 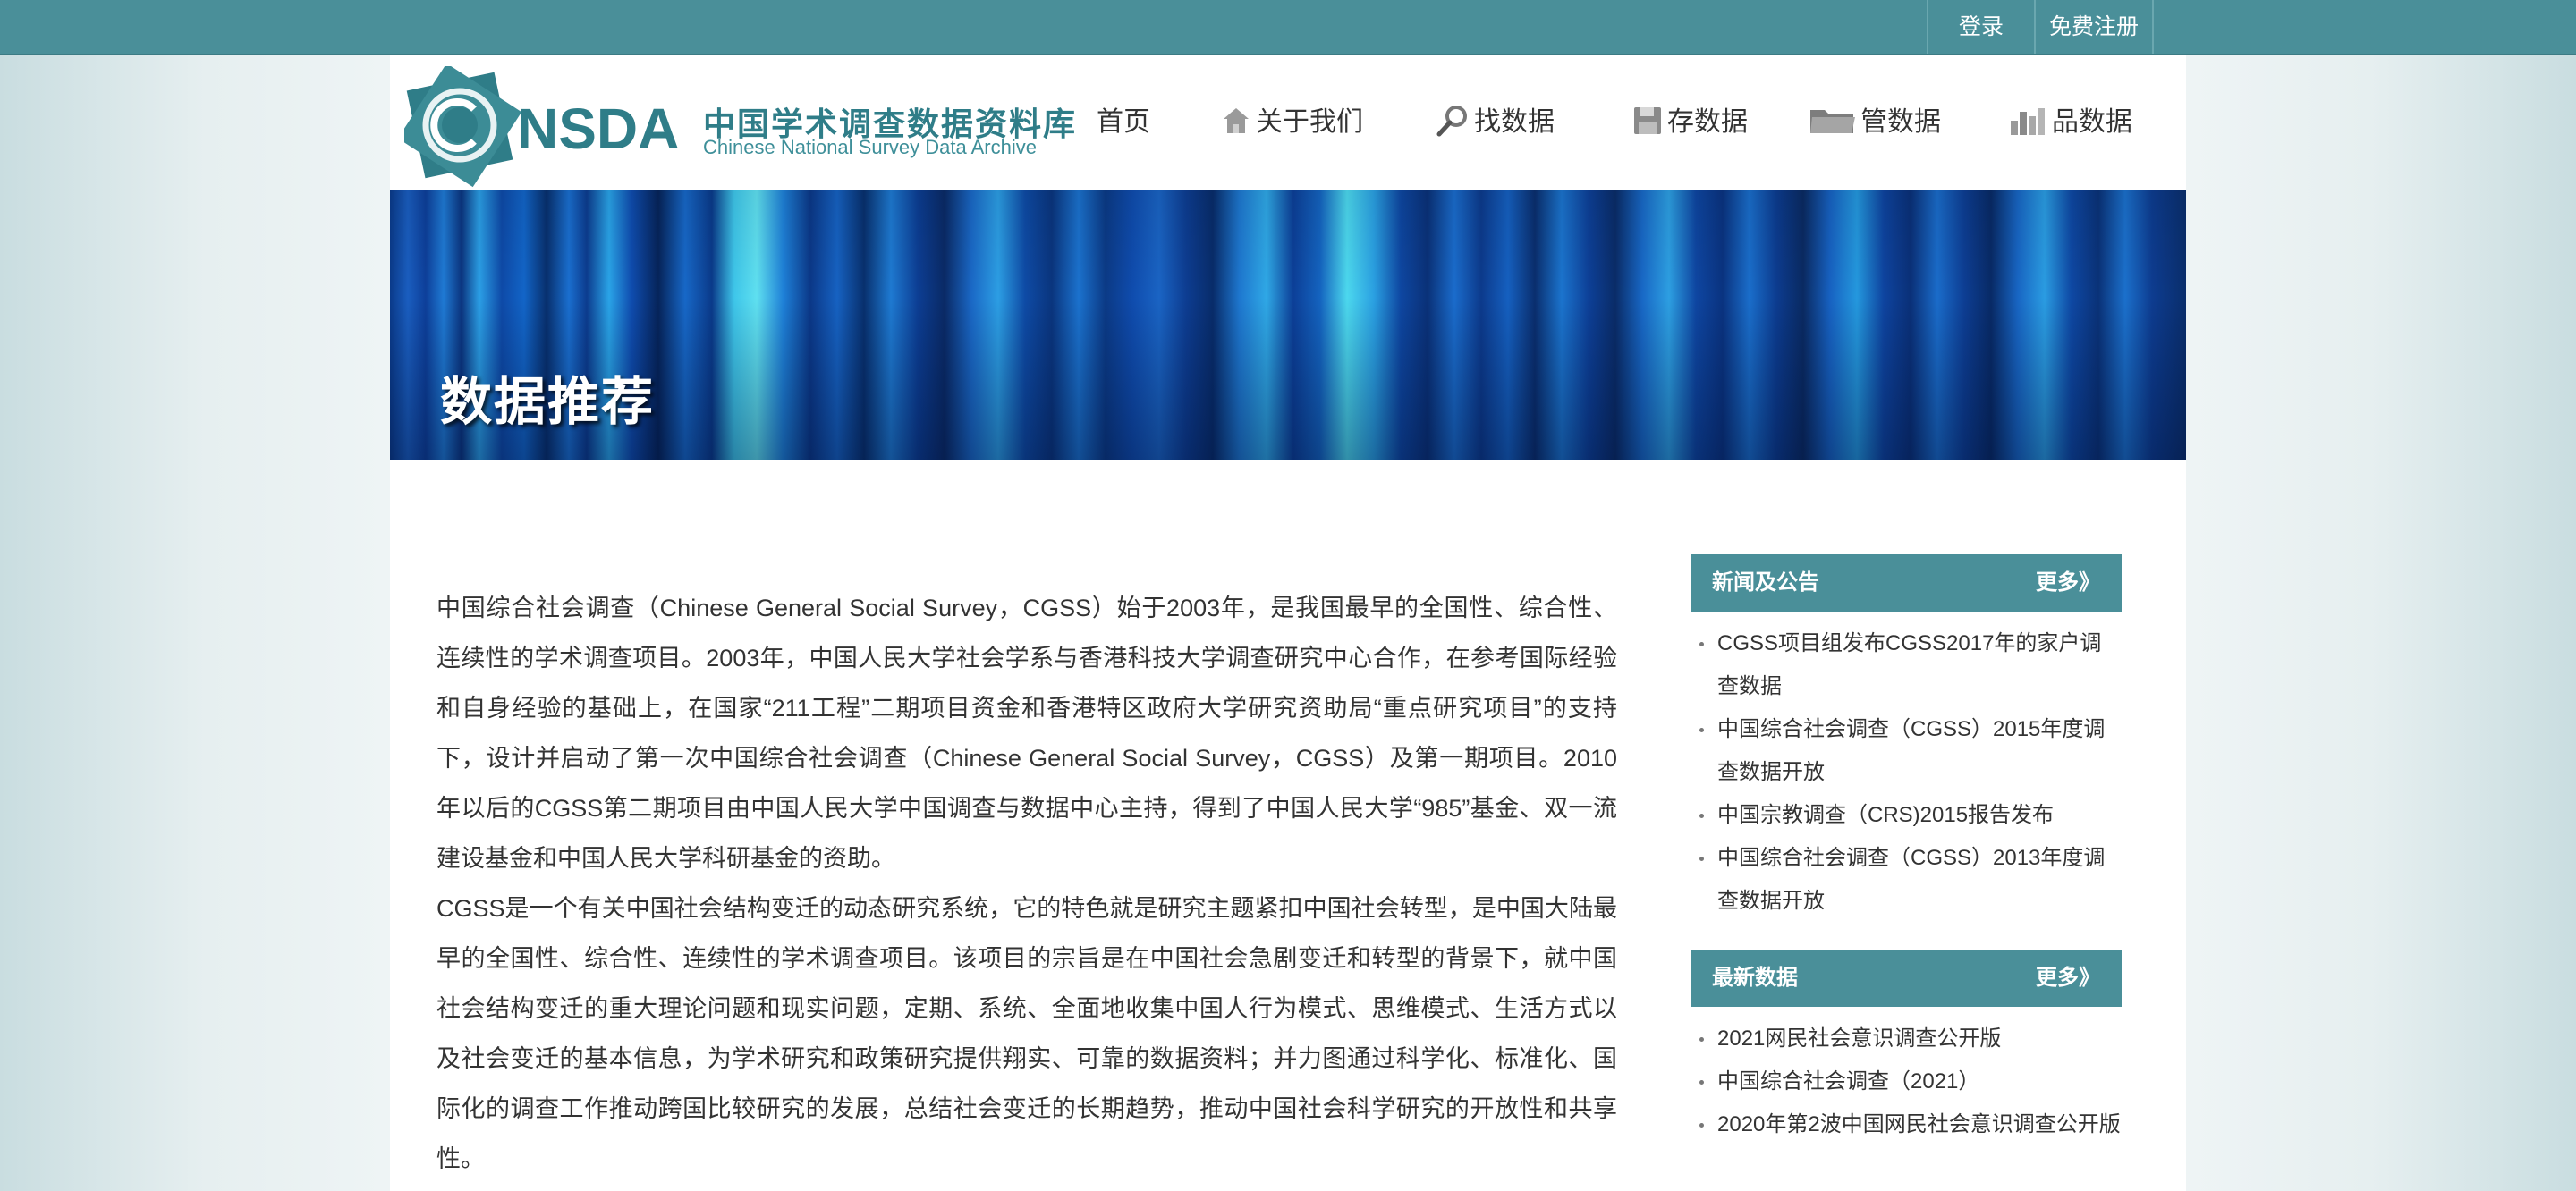 What do you see at coordinates (1906, 978) in the screenshot?
I see `latest-data-header: 最新数据 更多》` at bounding box center [1906, 978].